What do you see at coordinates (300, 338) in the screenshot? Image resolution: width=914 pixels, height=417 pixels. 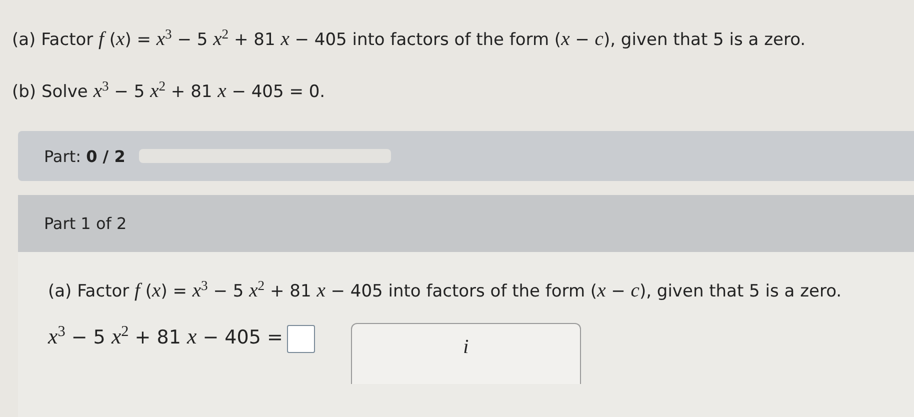 I see `answer-field` at bounding box center [300, 338].